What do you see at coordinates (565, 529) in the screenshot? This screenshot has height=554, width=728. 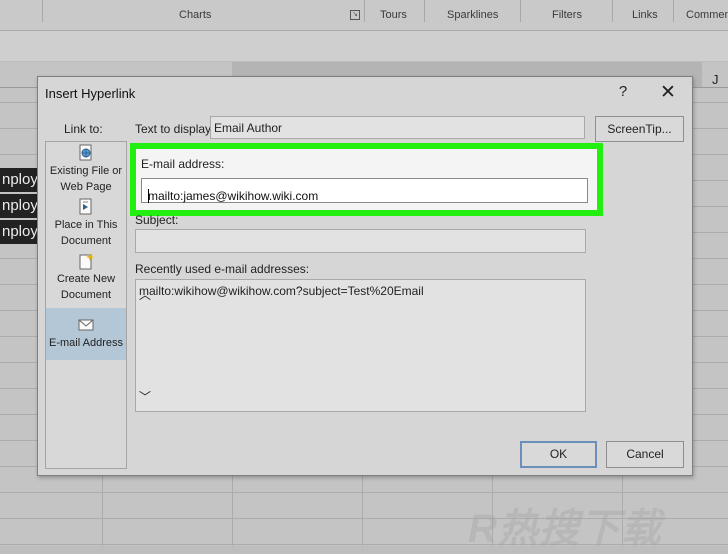 I see `watermark: R热搜下载` at bounding box center [565, 529].